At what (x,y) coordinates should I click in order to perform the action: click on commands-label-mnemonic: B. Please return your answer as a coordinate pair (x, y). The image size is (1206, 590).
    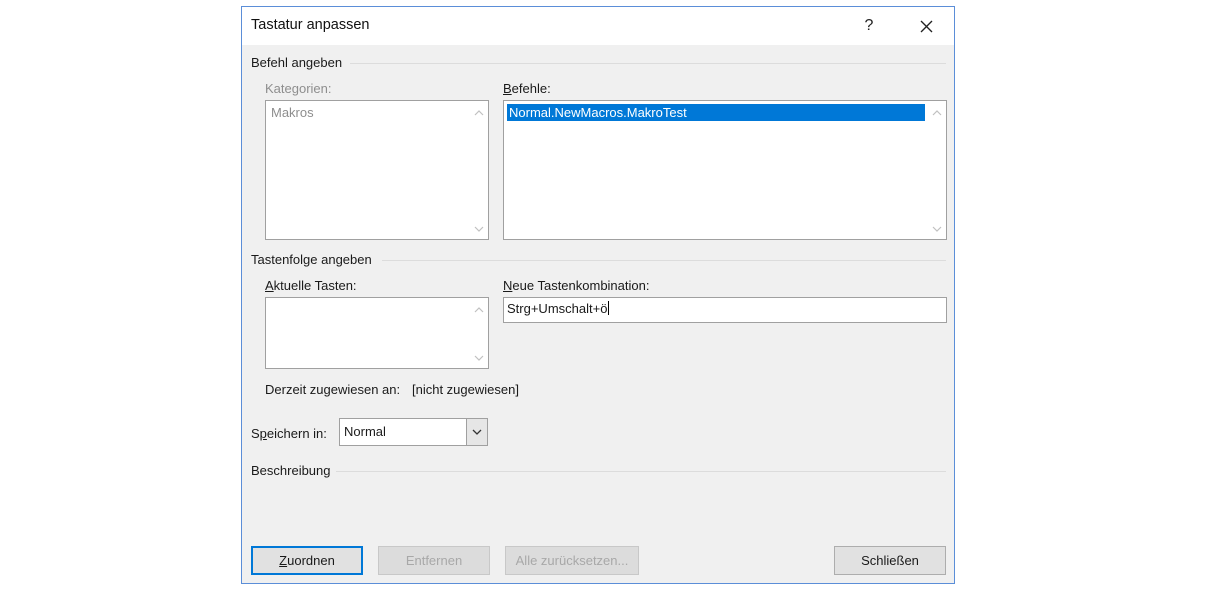
    Looking at the image, I should click on (507, 88).